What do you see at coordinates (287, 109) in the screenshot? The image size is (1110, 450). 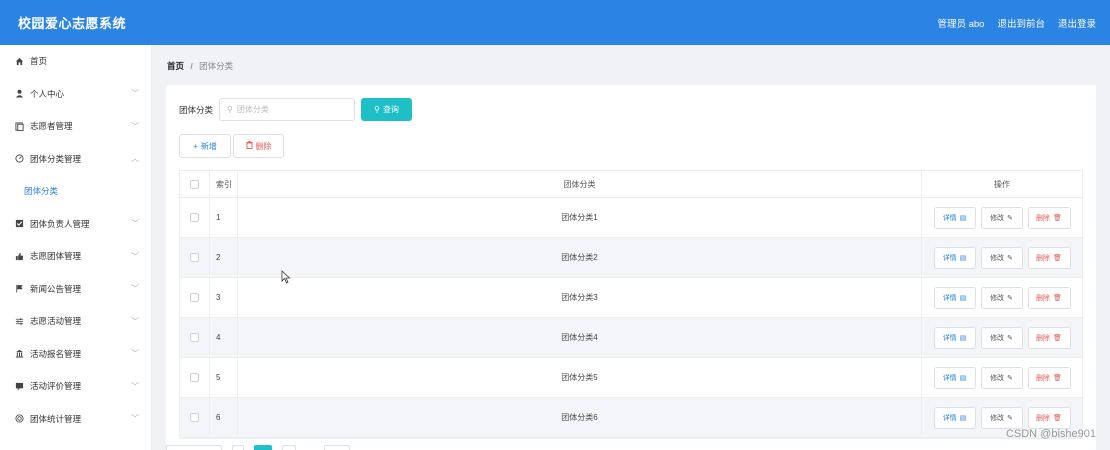 I see `search-input: ⚲ 团体分类` at bounding box center [287, 109].